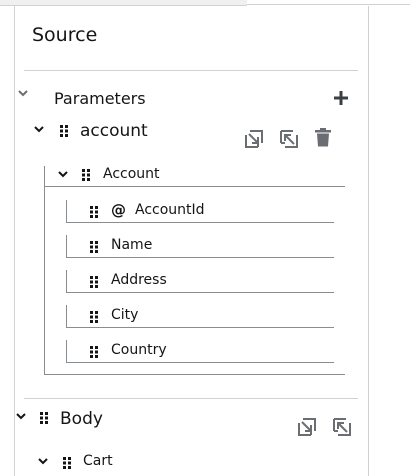 The width and height of the screenshot is (410, 476). What do you see at coordinates (81, 419) in the screenshot?
I see `body-label: Body` at bounding box center [81, 419].